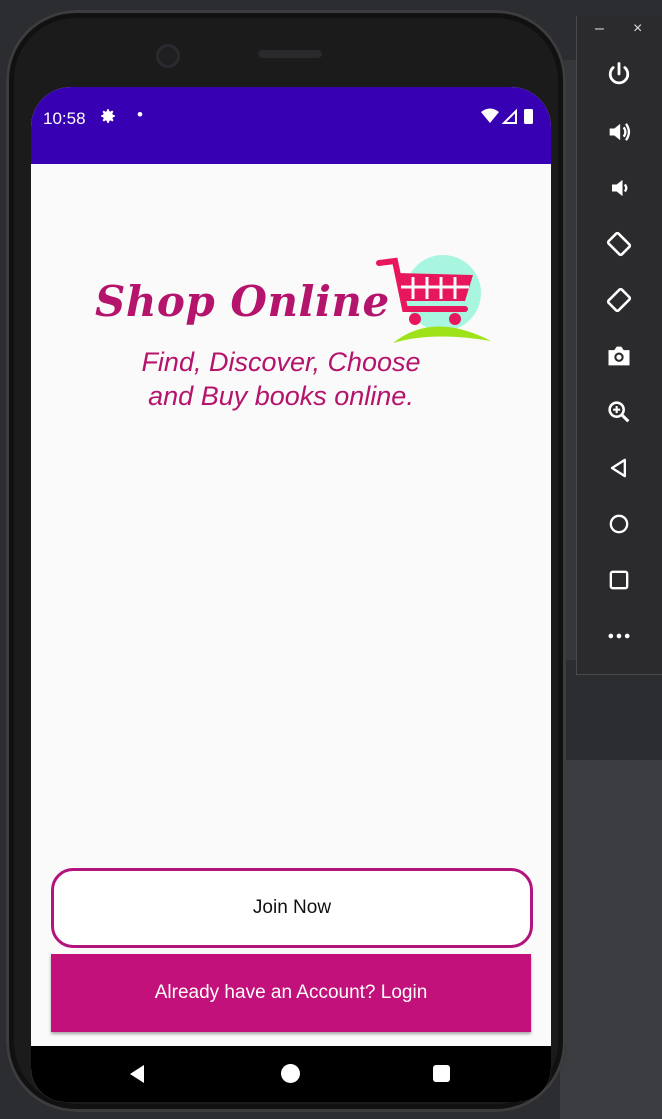 The image size is (662, 1119). I want to click on volume-up-icon, so click(619, 132).